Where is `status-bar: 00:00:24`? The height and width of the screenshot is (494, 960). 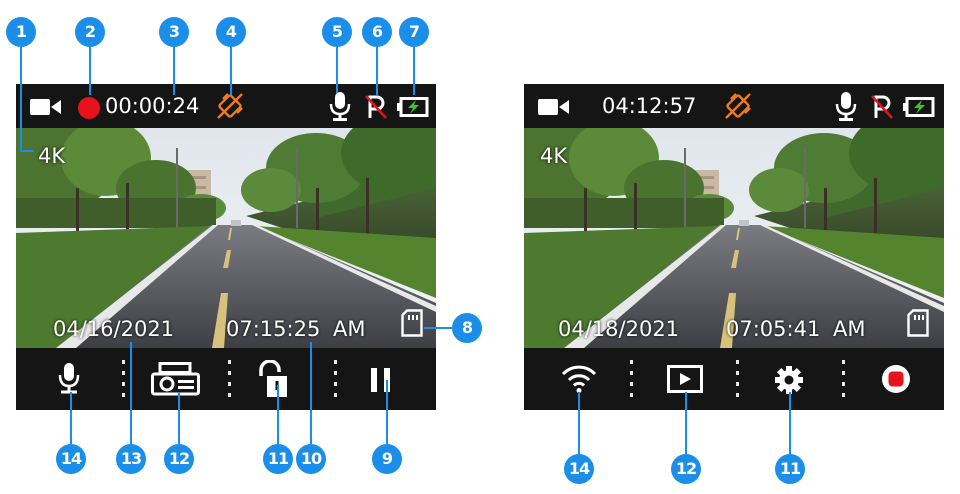
status-bar: 00:00:24 is located at coordinates (226, 106).